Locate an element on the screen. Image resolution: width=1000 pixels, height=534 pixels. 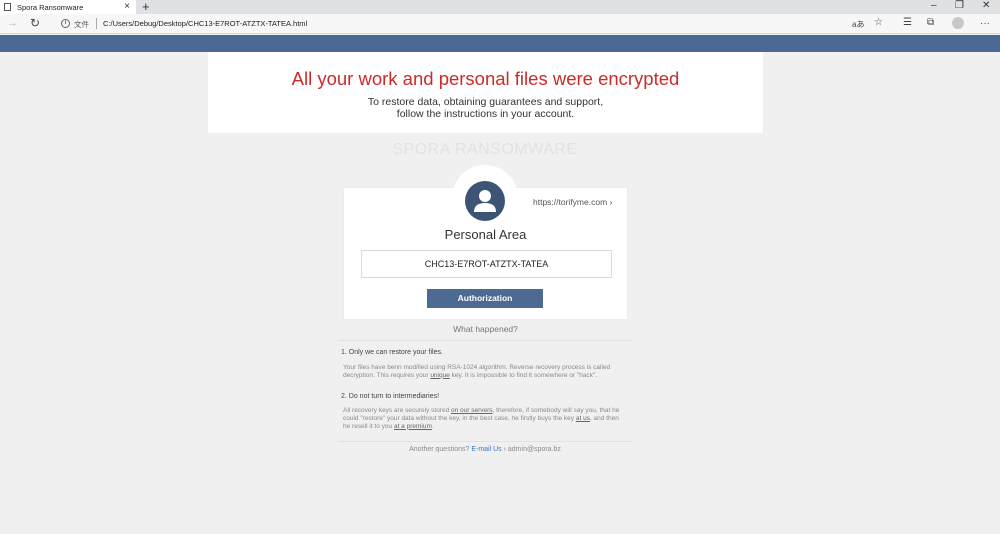
more-menu-icon: ··· is located at coordinates (985, 23).